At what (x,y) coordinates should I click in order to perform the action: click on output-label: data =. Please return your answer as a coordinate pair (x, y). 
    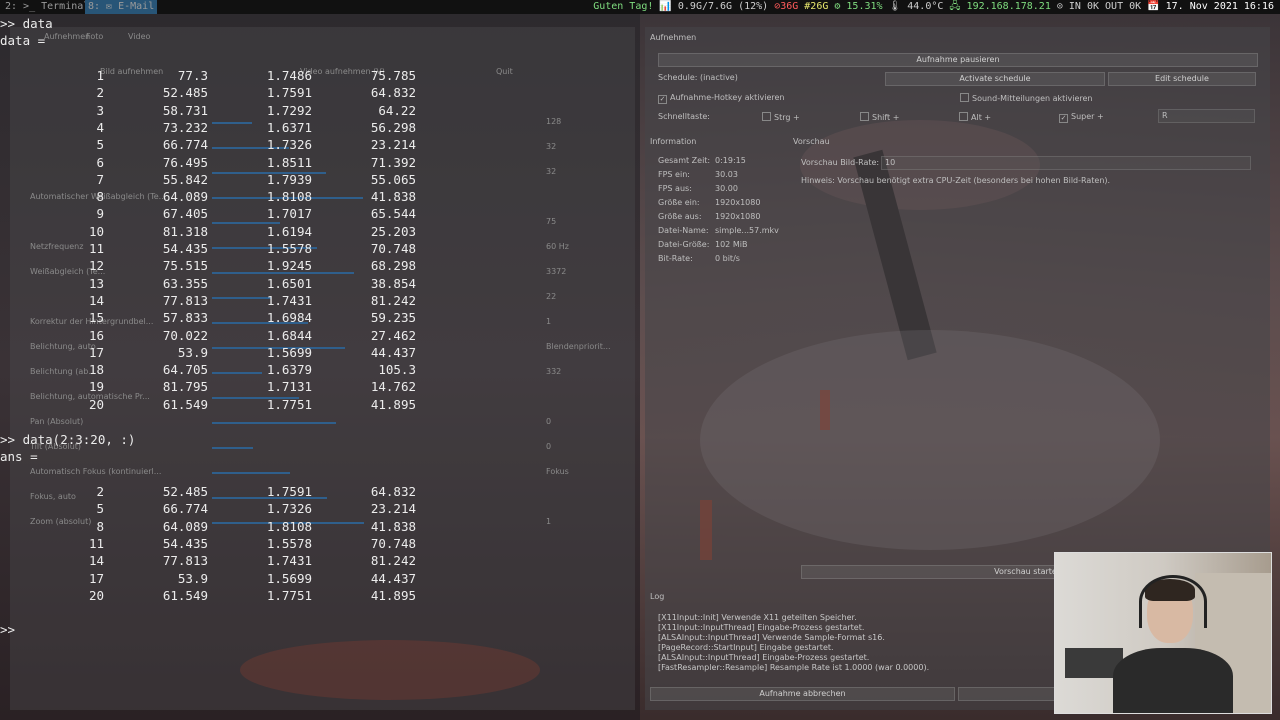
    Looking at the image, I should click on (23, 40).